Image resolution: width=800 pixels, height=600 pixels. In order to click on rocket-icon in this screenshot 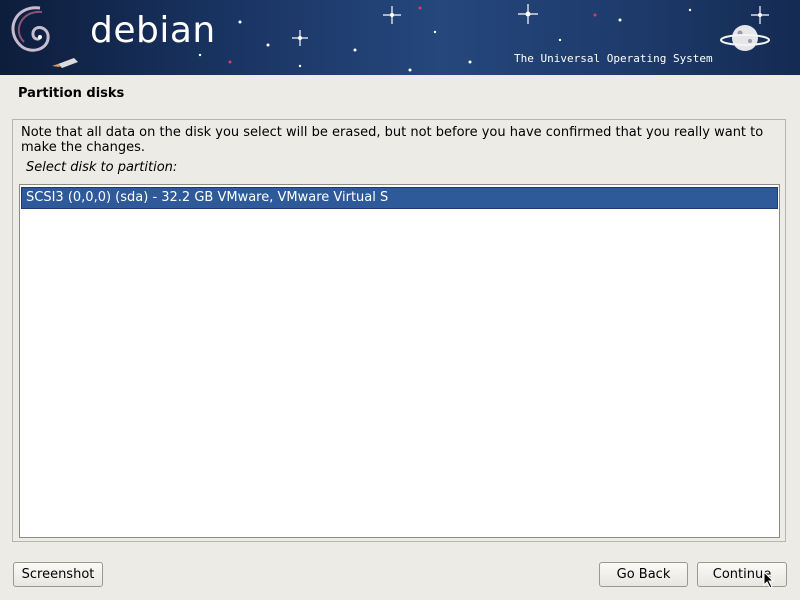, I will do `click(65, 63)`.